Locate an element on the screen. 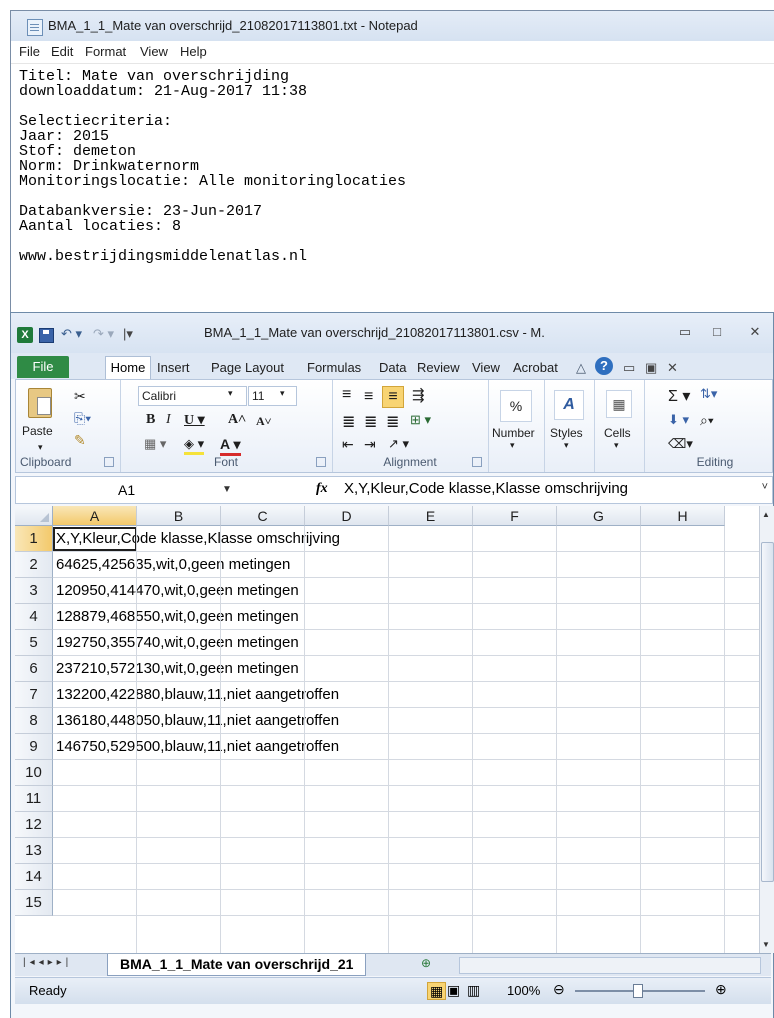 This screenshot has height=1018, width=774. paste-icon is located at coordinates (40, 403).